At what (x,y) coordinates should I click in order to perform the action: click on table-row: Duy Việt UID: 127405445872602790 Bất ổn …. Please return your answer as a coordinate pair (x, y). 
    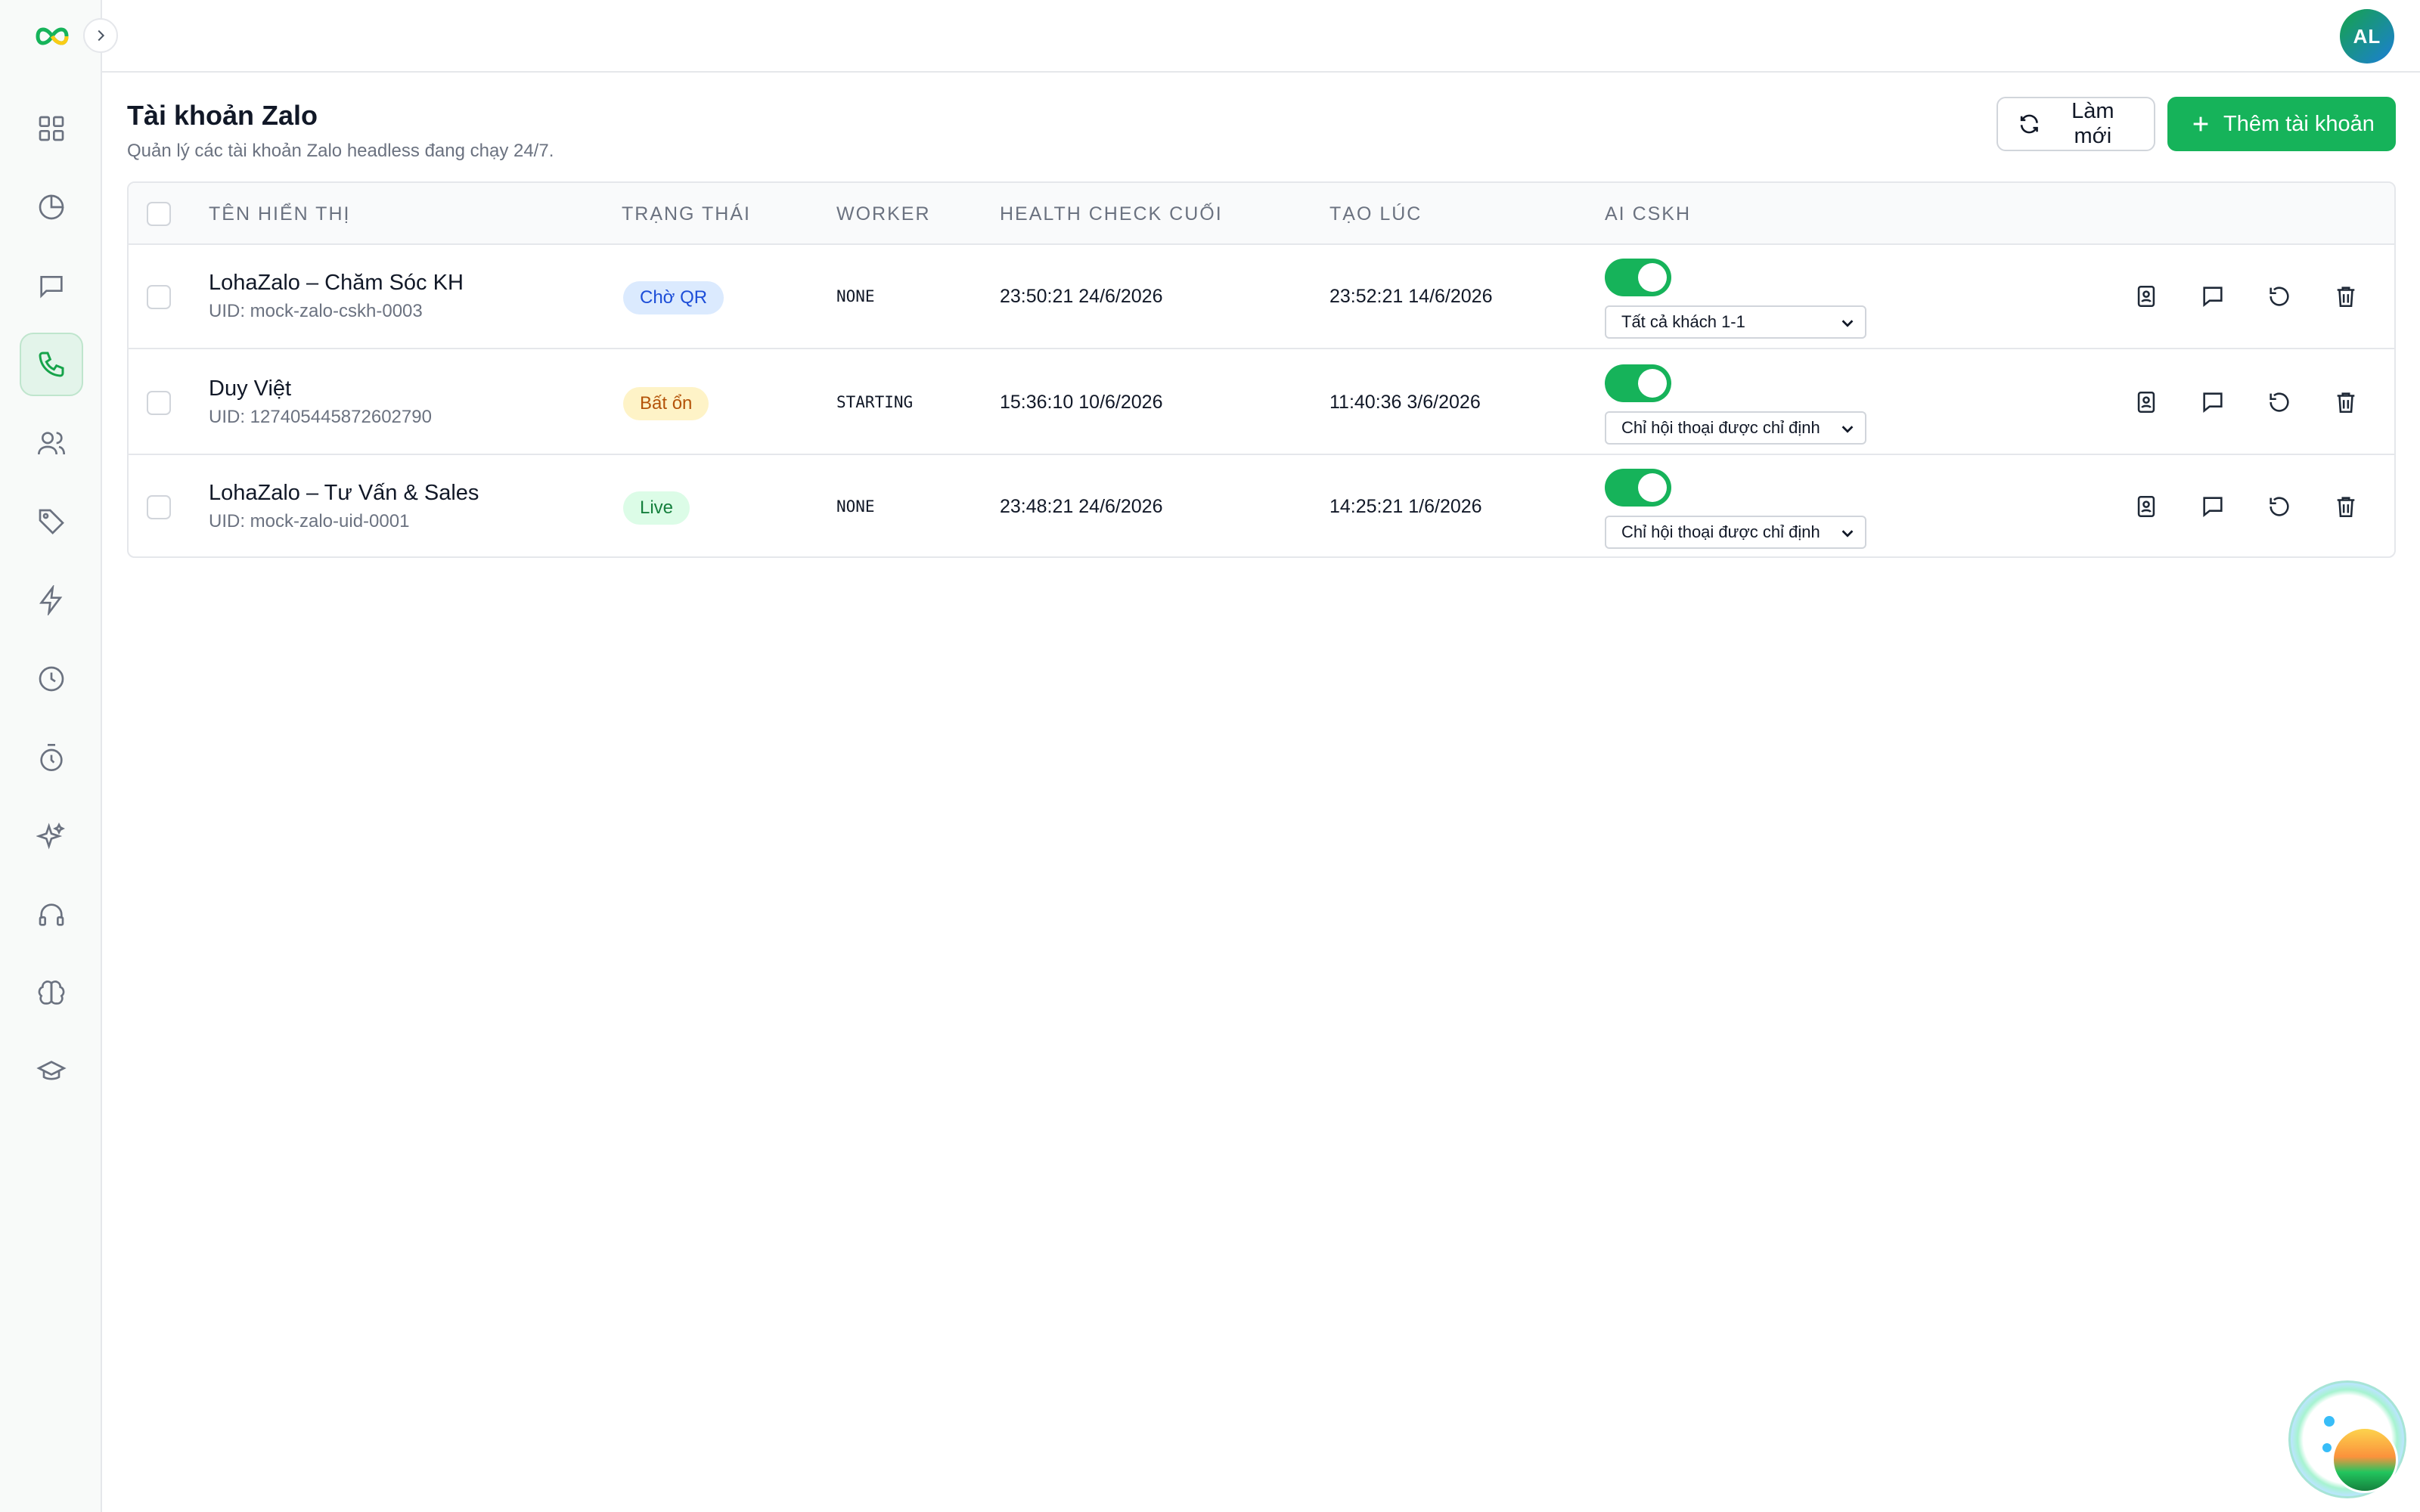
    Looking at the image, I should click on (1261, 403).